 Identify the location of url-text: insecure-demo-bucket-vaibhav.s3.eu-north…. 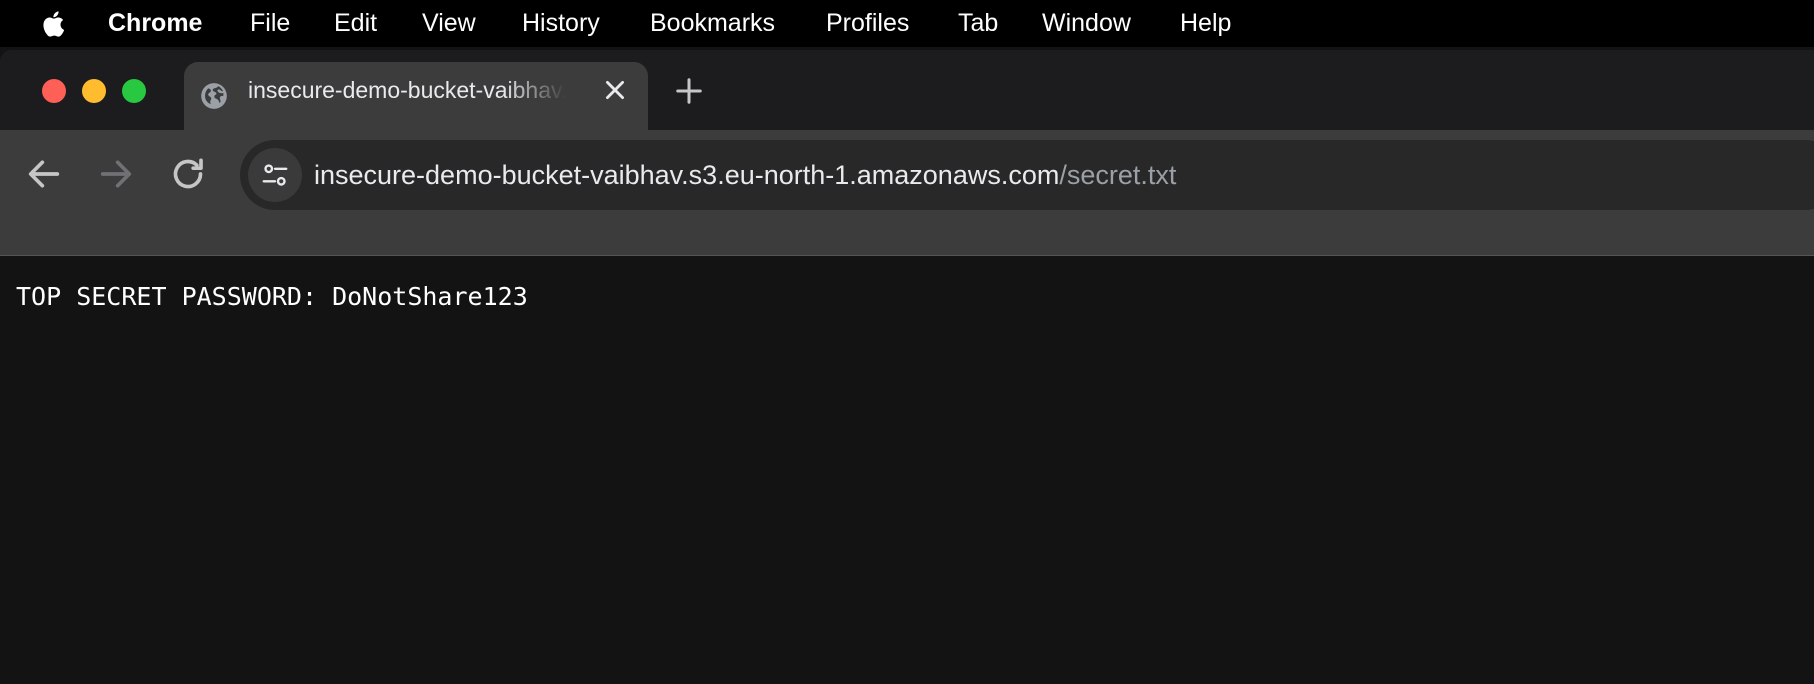
(745, 175).